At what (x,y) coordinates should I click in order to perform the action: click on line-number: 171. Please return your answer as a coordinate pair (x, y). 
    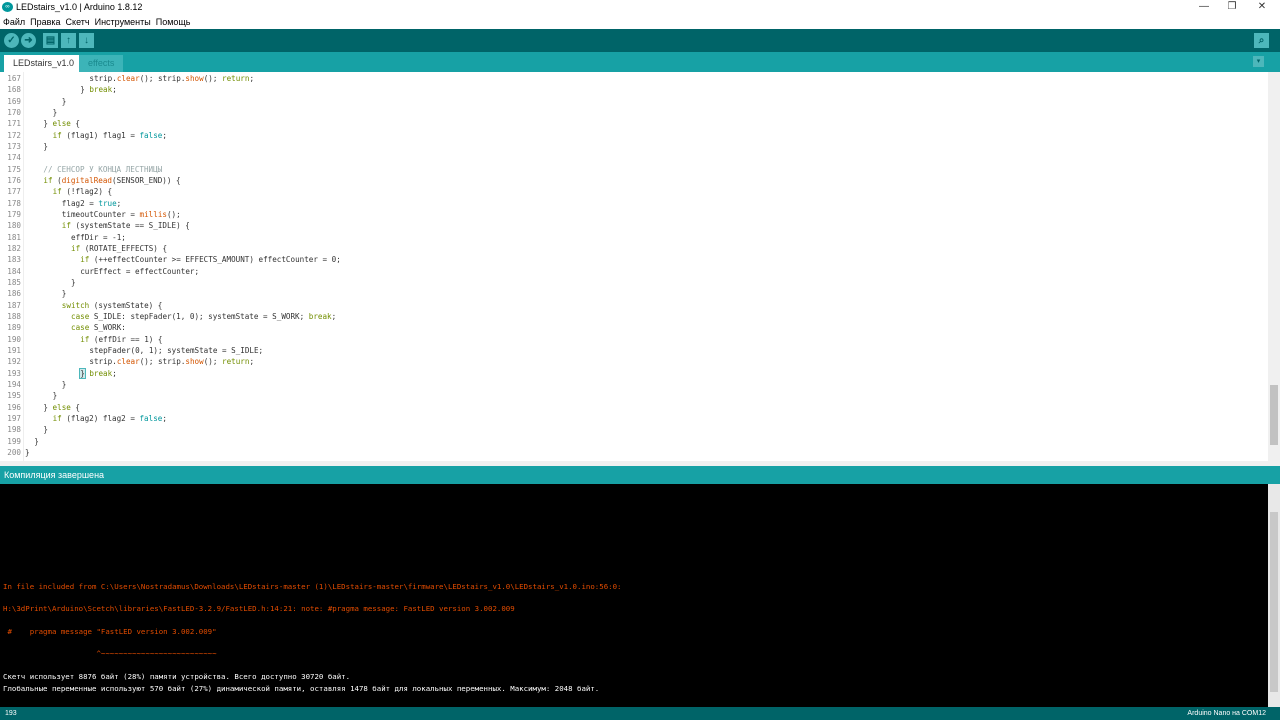
    Looking at the image, I should click on (14, 124).